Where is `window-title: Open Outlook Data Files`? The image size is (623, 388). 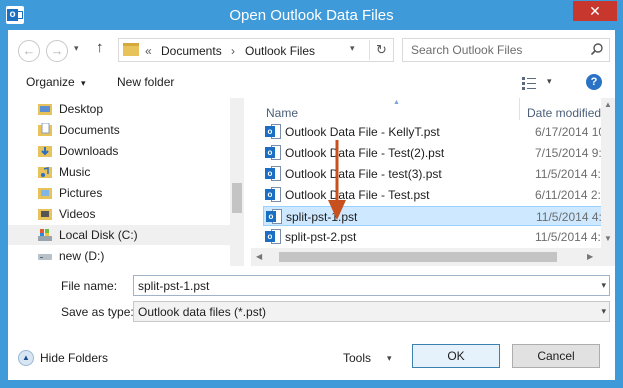 window-title: Open Outlook Data Files is located at coordinates (311, 15).